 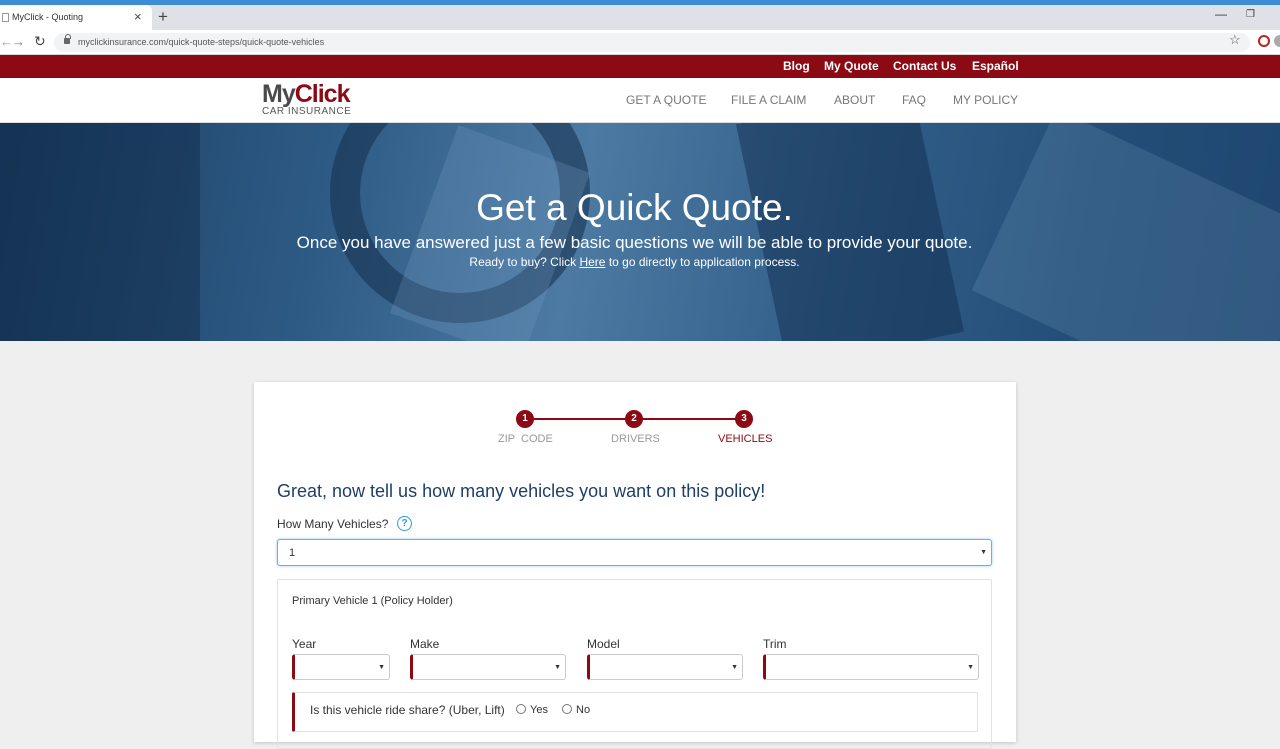 What do you see at coordinates (1264, 41) in the screenshot?
I see `extension-icon` at bounding box center [1264, 41].